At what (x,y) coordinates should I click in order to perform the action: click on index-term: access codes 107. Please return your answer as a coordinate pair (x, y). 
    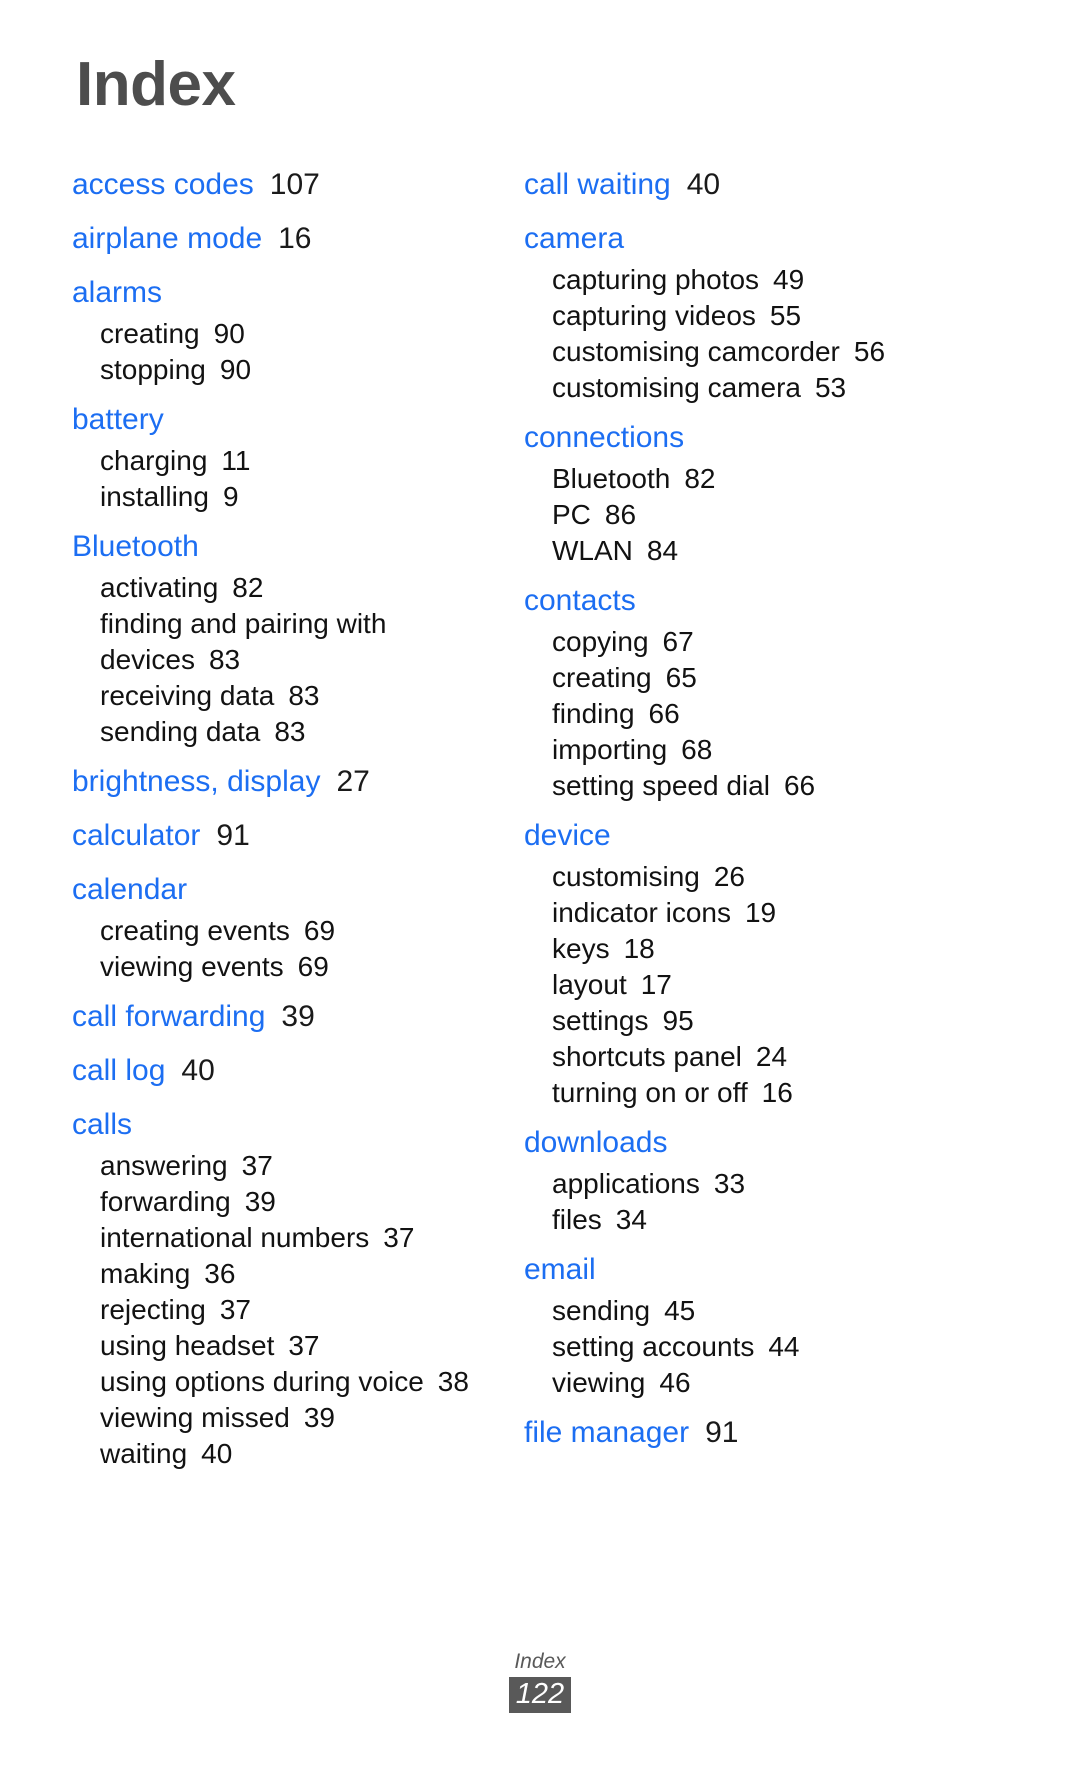
    Looking at the image, I should click on (281, 184).